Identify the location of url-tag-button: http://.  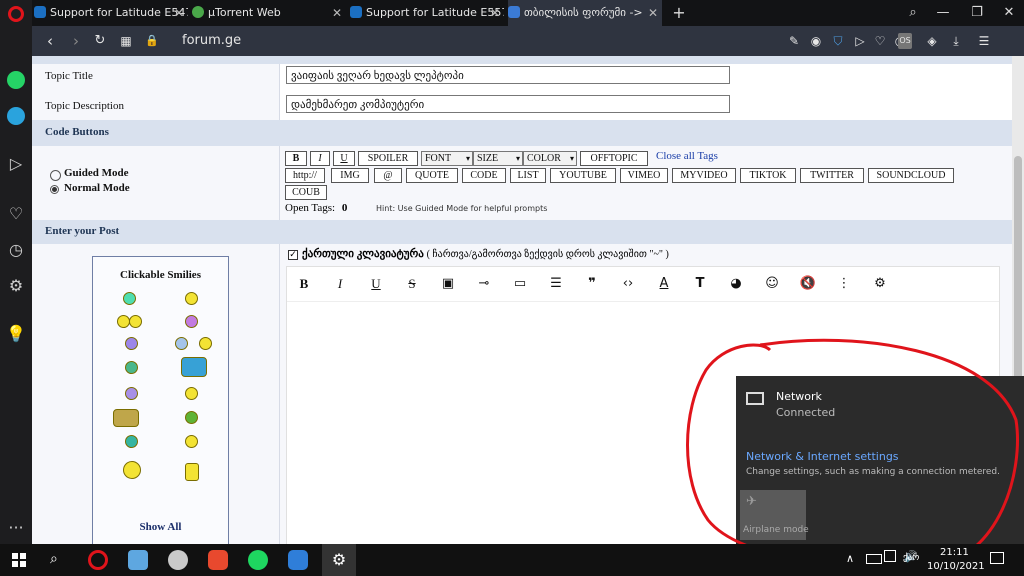
(305, 175).